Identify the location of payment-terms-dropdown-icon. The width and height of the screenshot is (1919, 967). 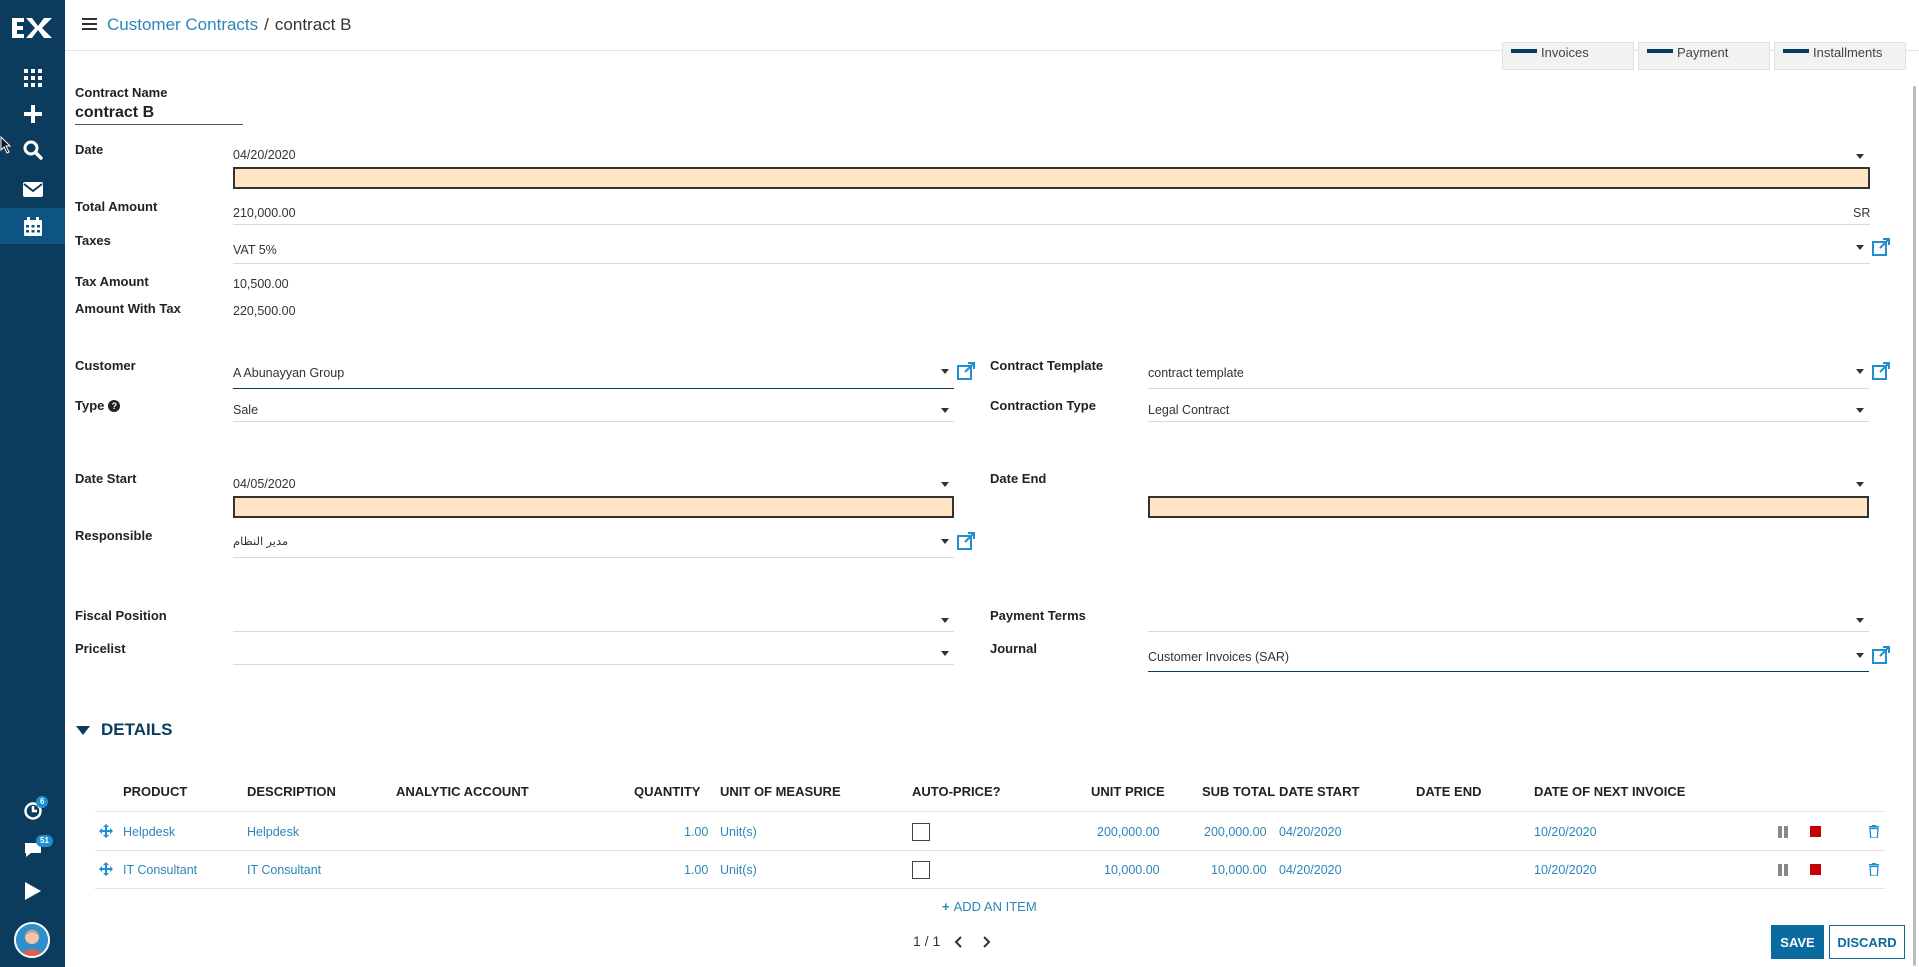
(1860, 620).